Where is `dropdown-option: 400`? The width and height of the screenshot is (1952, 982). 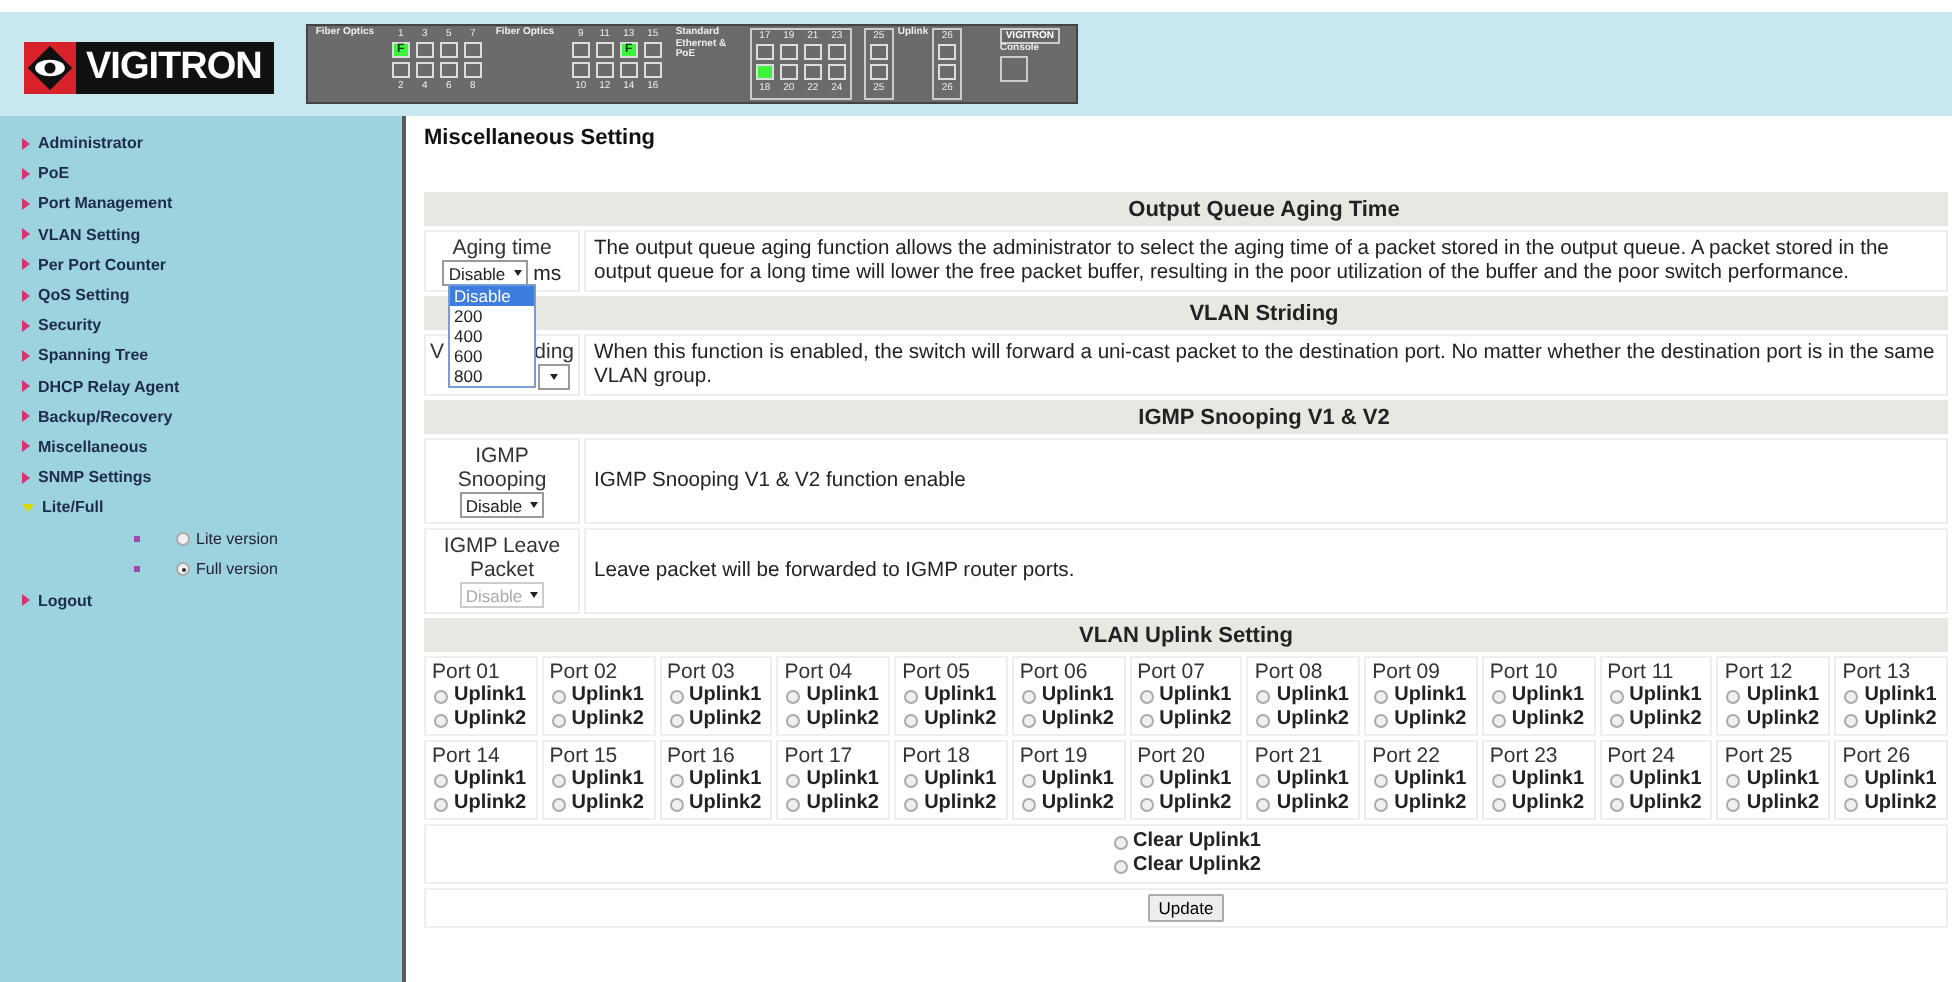
dropdown-option: 400 is located at coordinates (492, 336).